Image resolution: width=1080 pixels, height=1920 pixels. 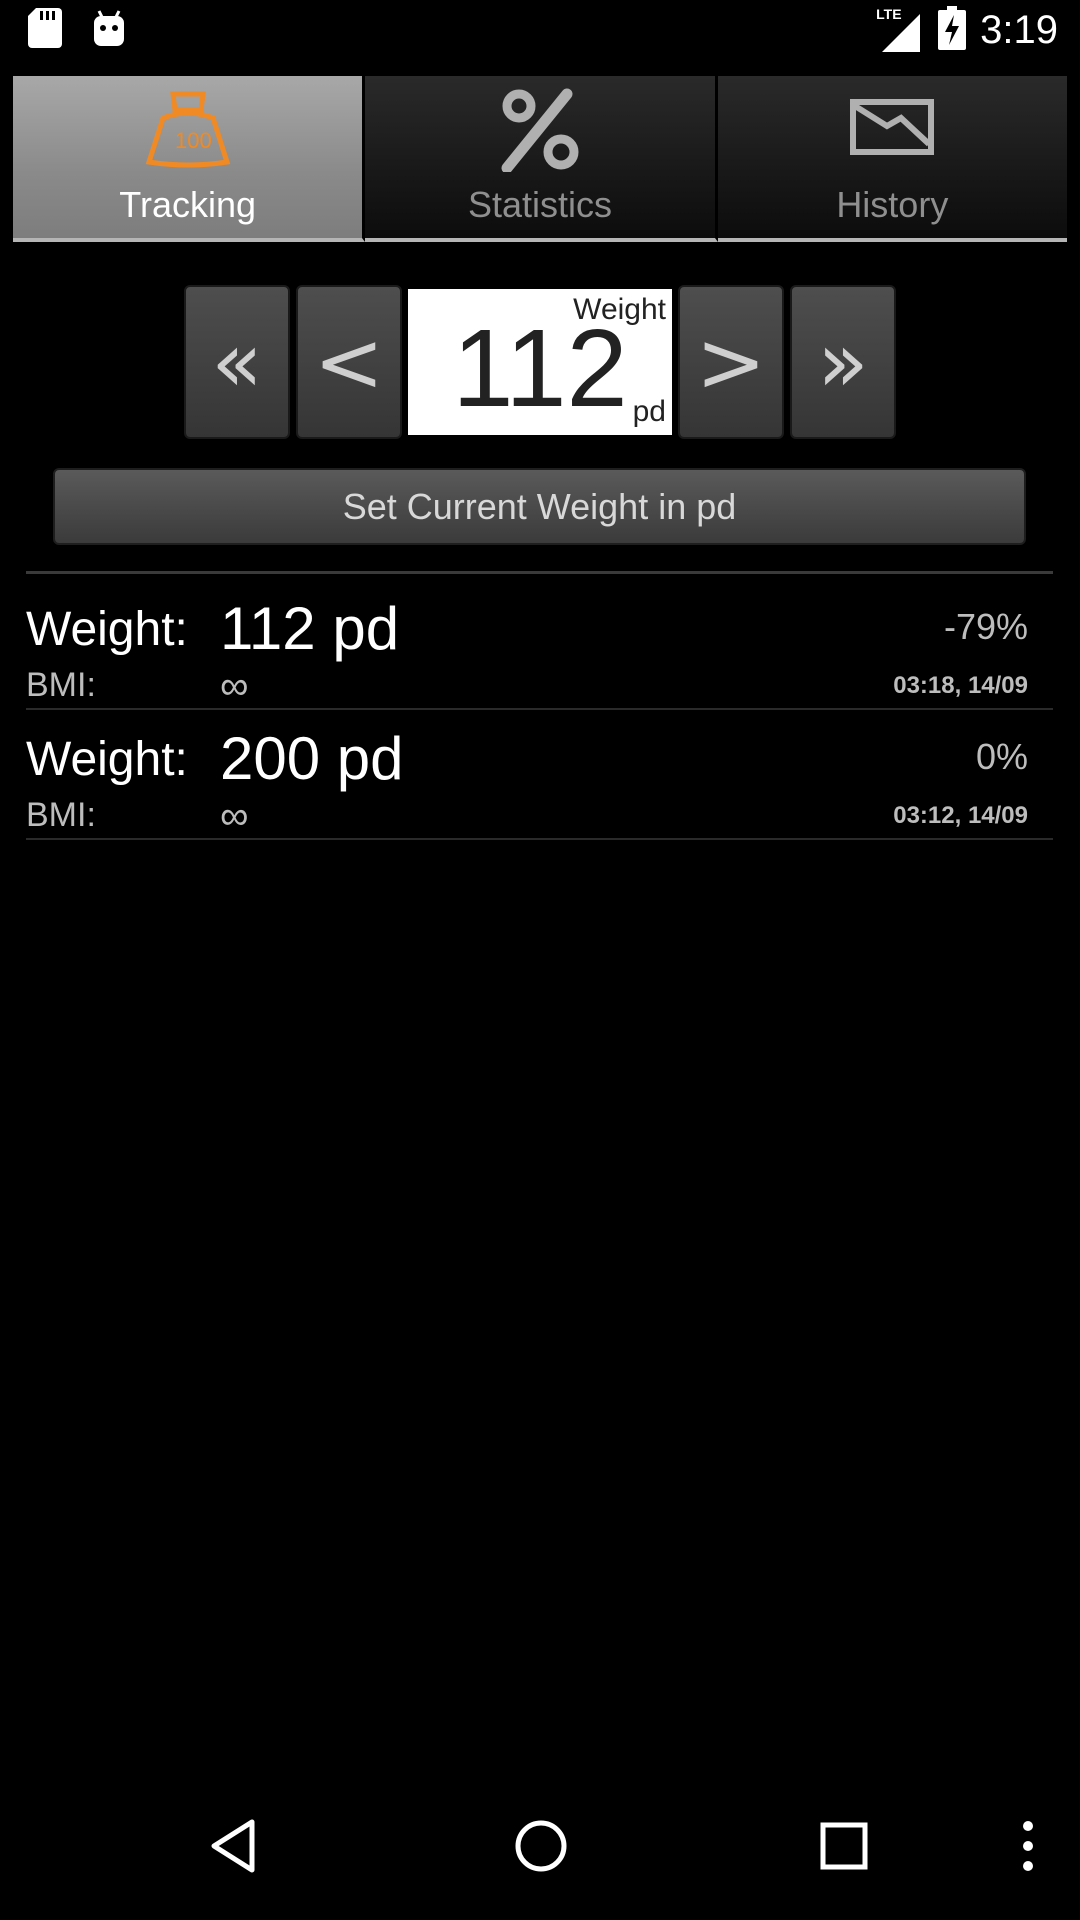 I want to click on tab-label: Tracking, so click(x=188, y=204).